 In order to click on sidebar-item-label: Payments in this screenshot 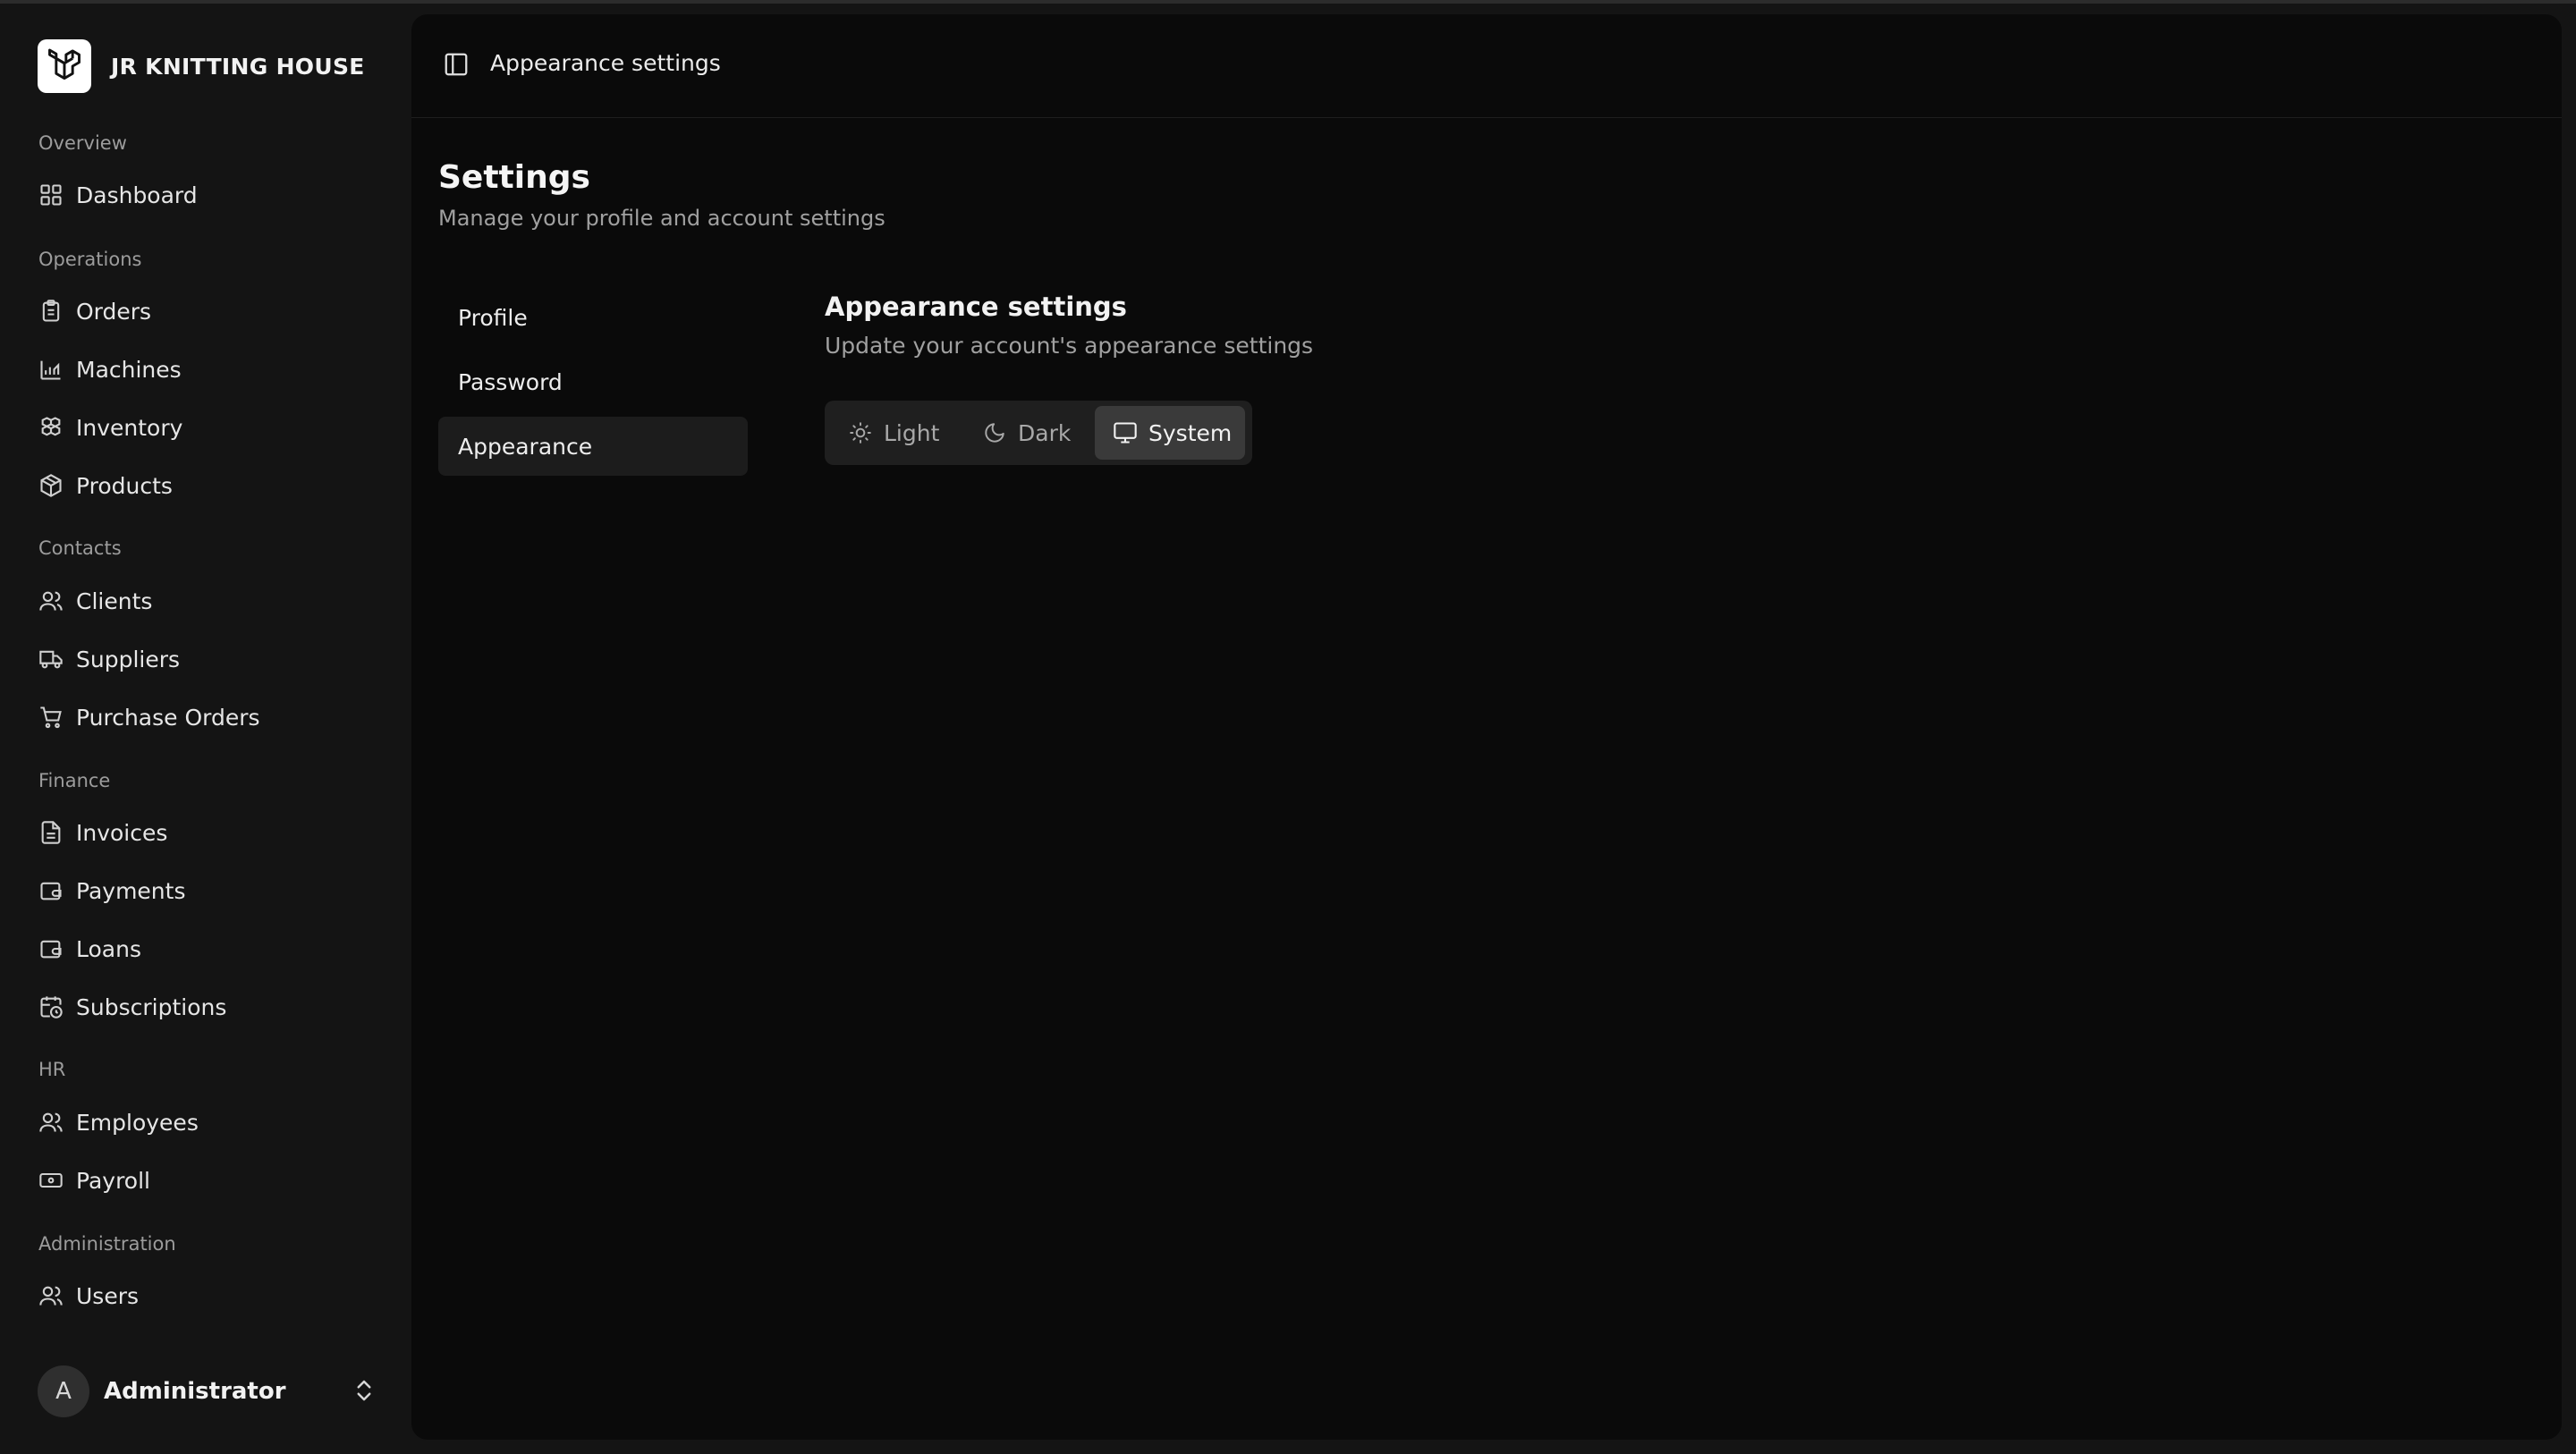, I will do `click(131, 890)`.